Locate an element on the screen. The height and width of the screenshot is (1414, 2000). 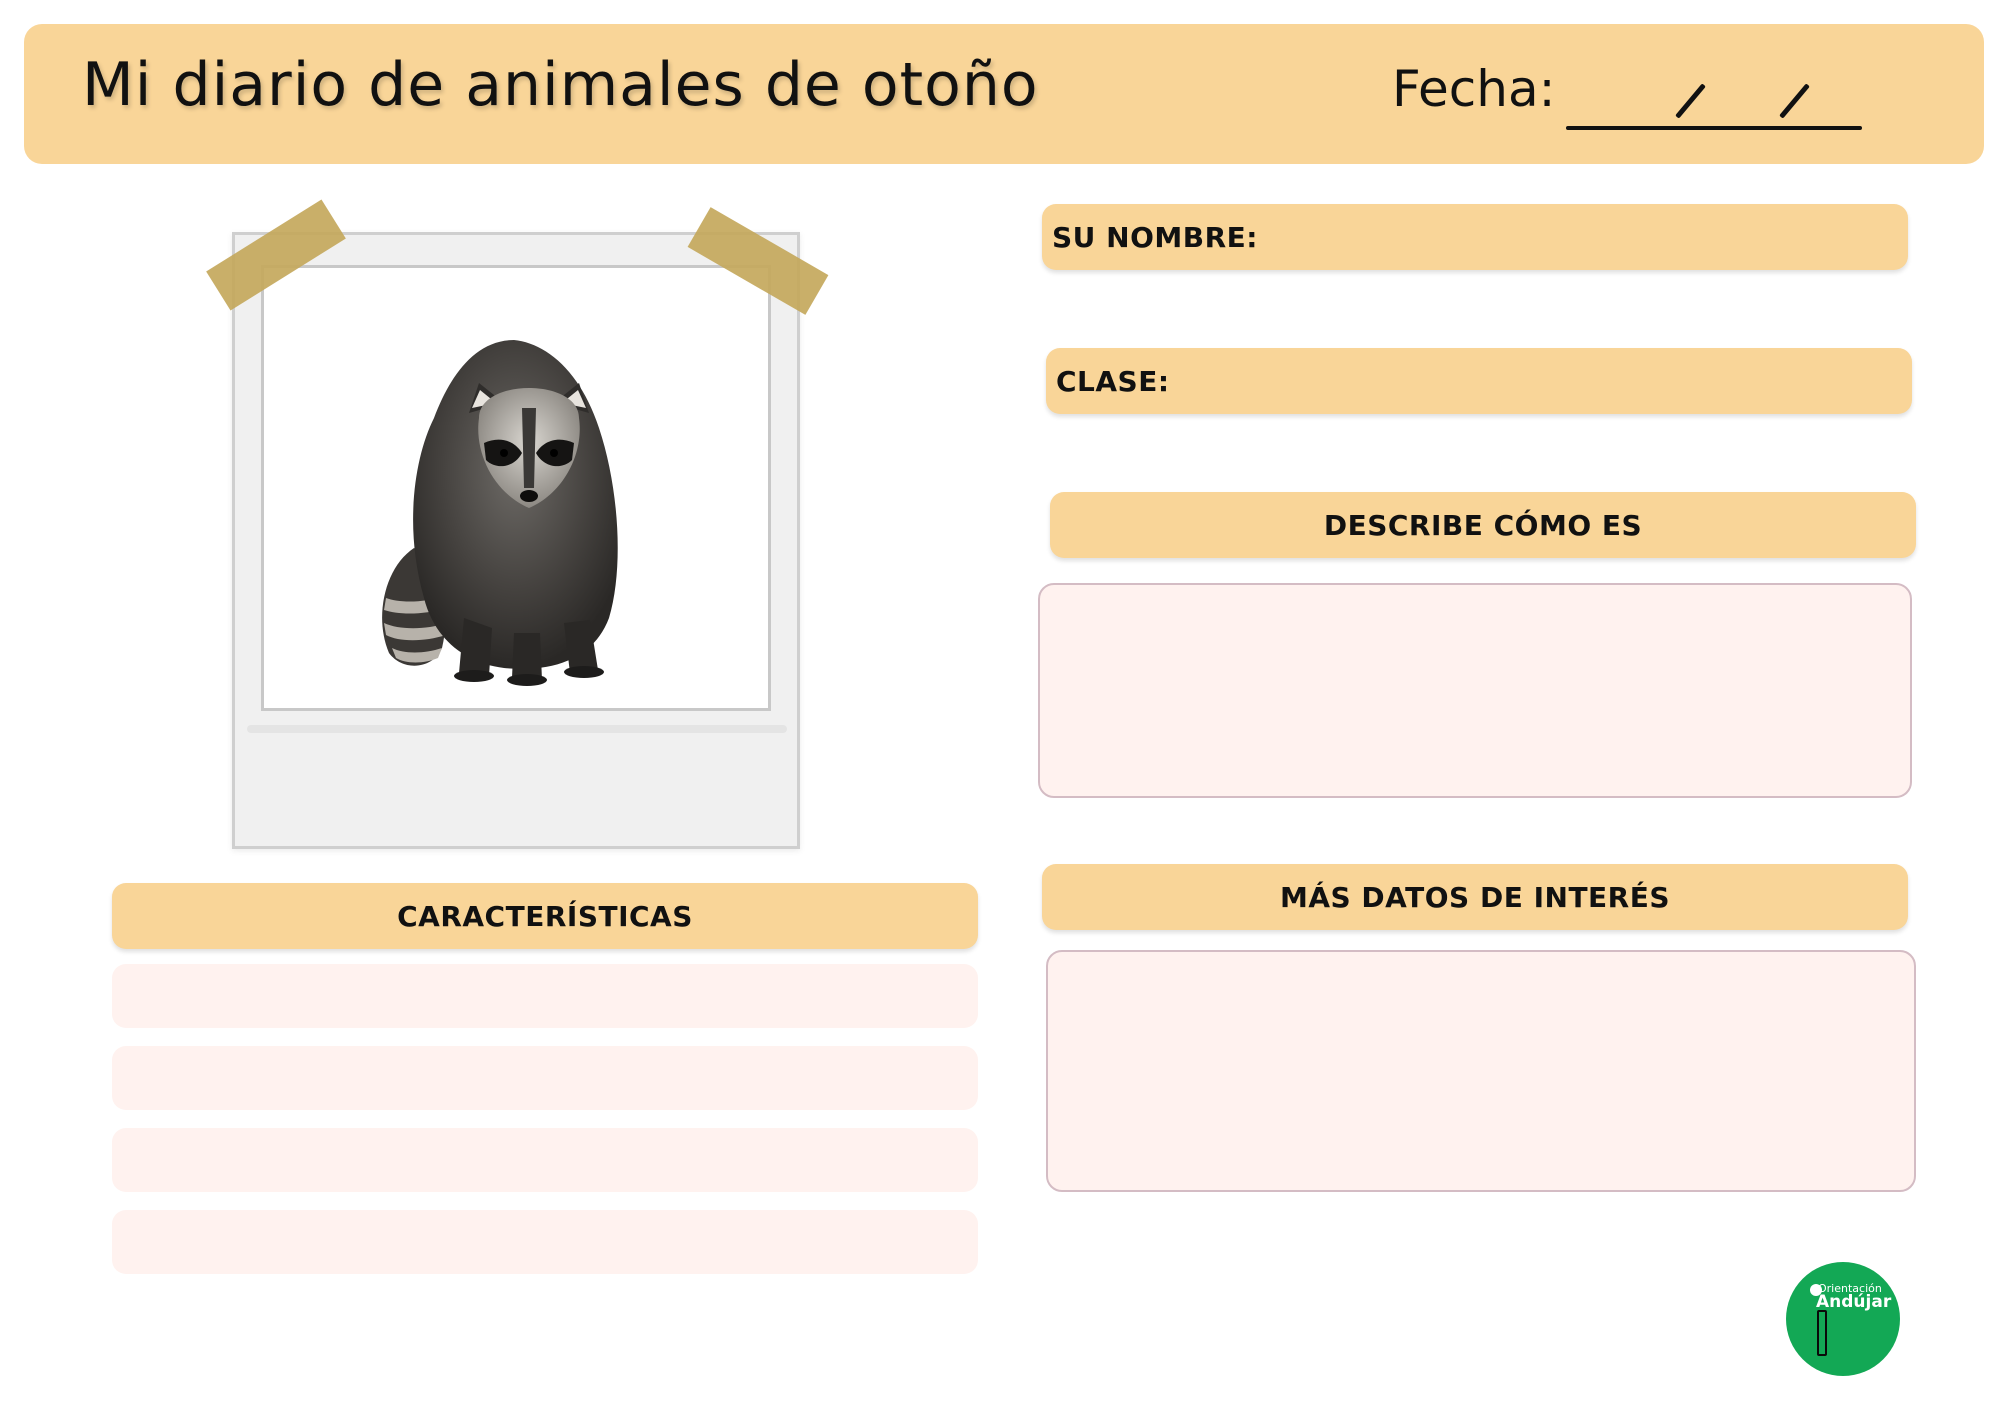
date-label: Fecha: is located at coordinates (1474, 89).